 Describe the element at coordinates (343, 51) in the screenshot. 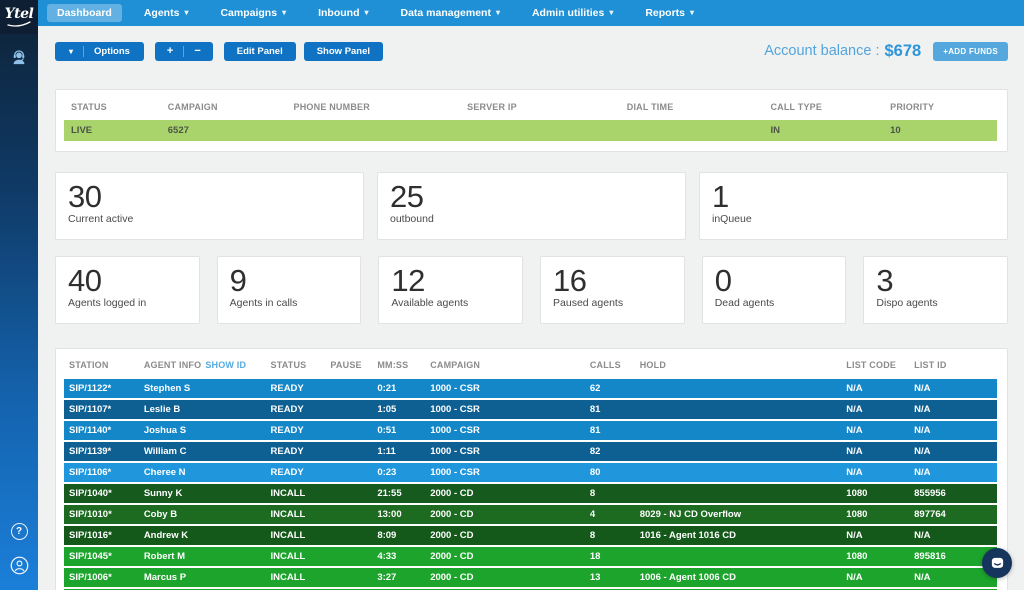

I see `show-panel-button: Show Panel` at that location.